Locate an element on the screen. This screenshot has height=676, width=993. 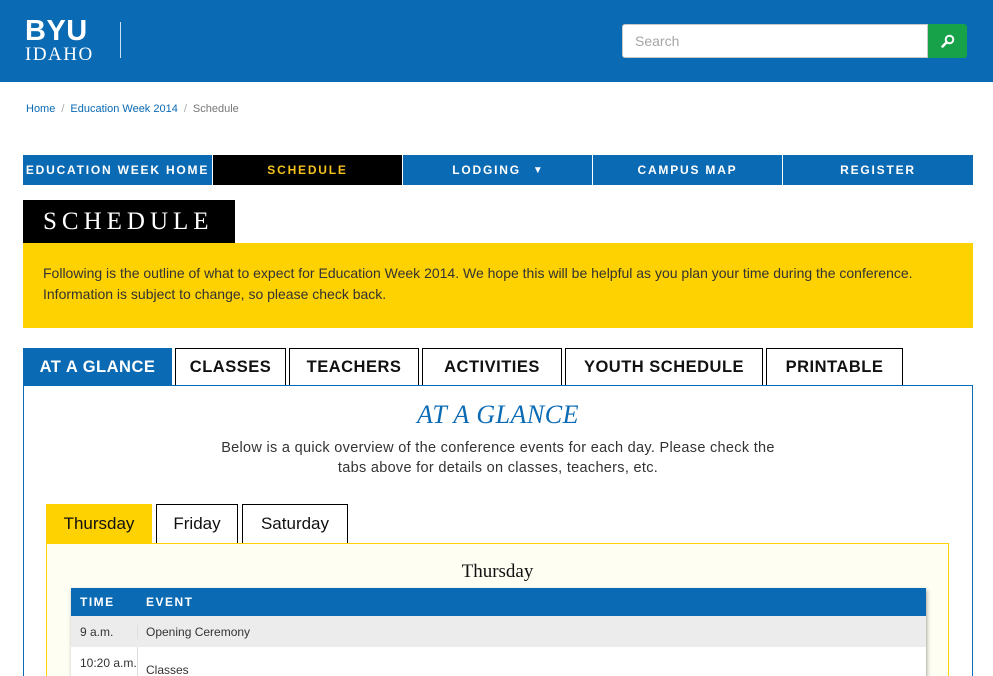
nav-education-week-home: EDUCATION WEEK HOME is located at coordinates (118, 170).